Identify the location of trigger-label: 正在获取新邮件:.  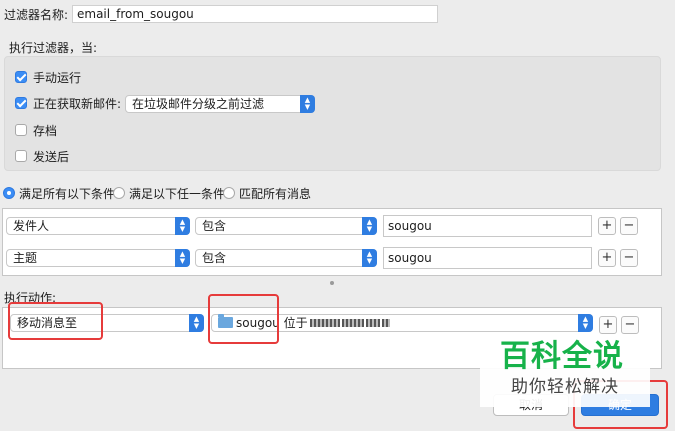
(77, 103).